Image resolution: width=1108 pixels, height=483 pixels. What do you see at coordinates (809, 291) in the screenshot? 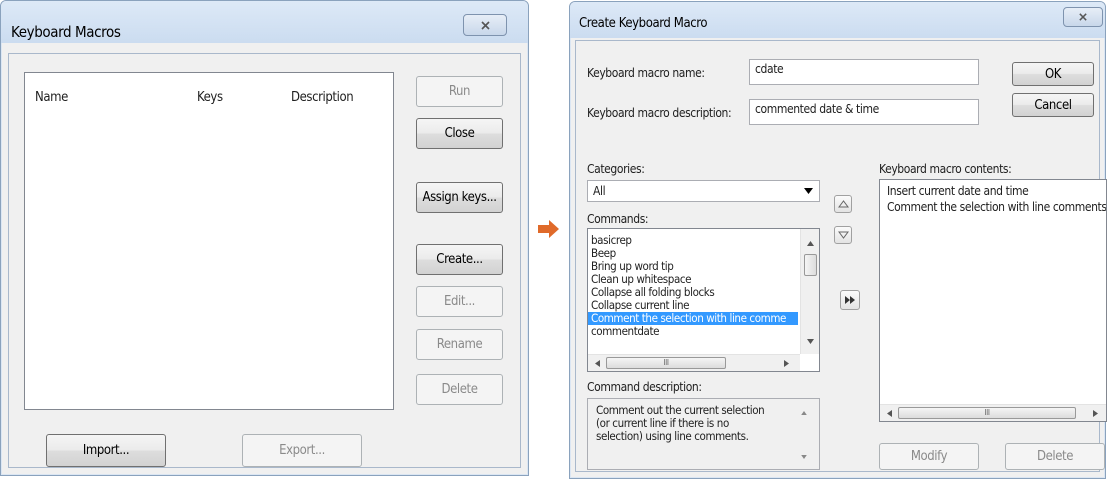
I see `commands-vertical-scrollbar` at bounding box center [809, 291].